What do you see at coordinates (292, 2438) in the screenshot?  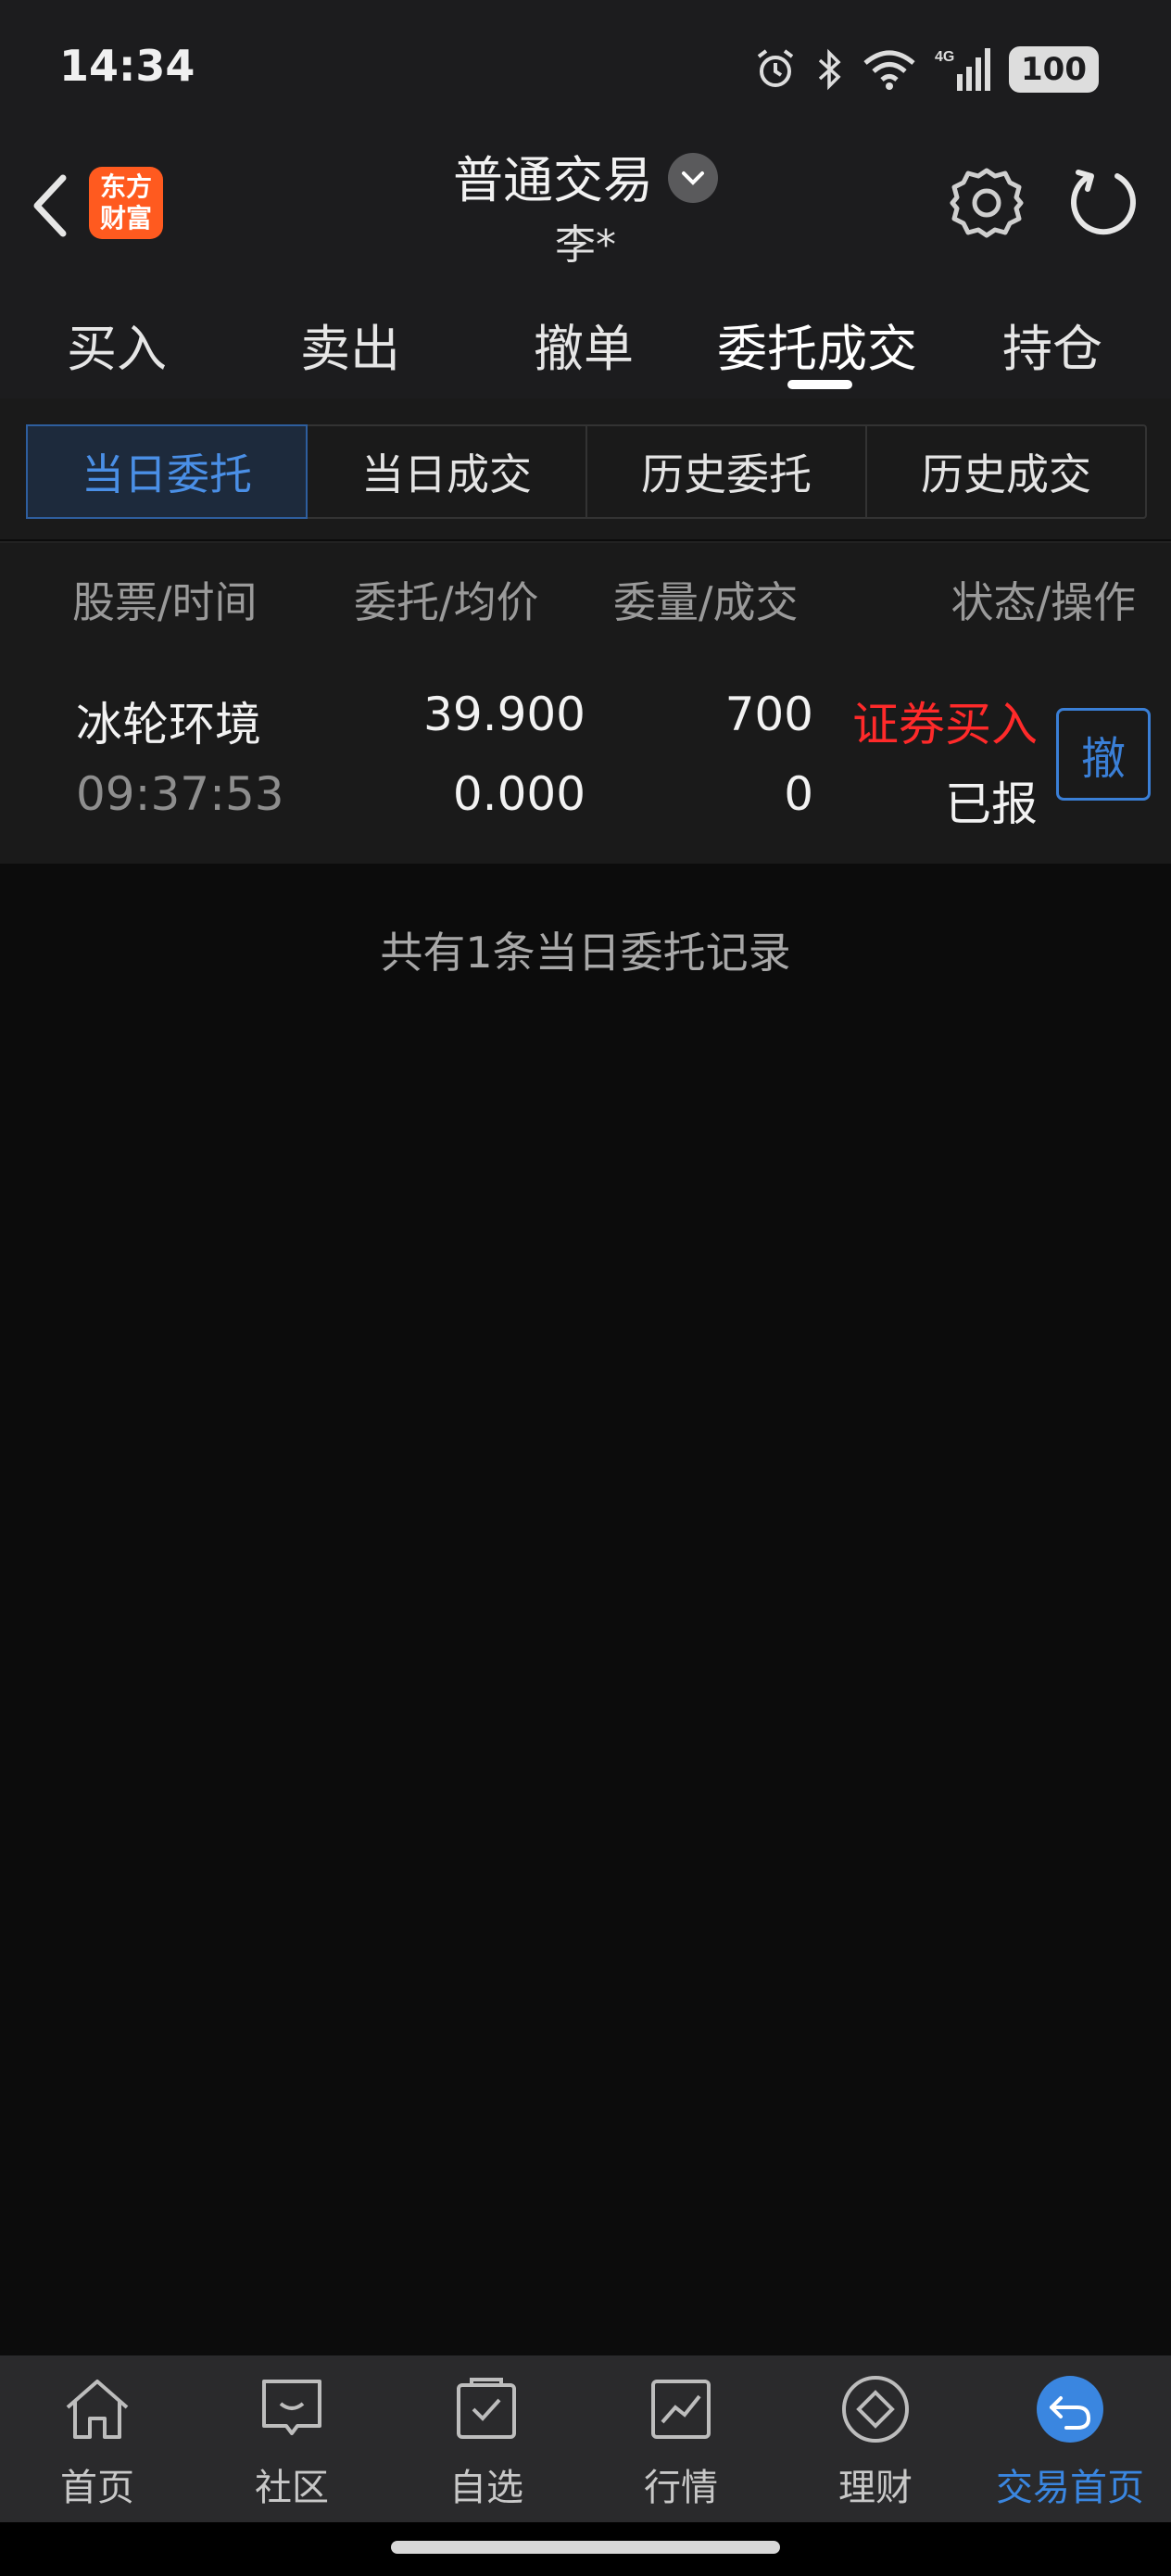 I see `nav-community: 社区` at bounding box center [292, 2438].